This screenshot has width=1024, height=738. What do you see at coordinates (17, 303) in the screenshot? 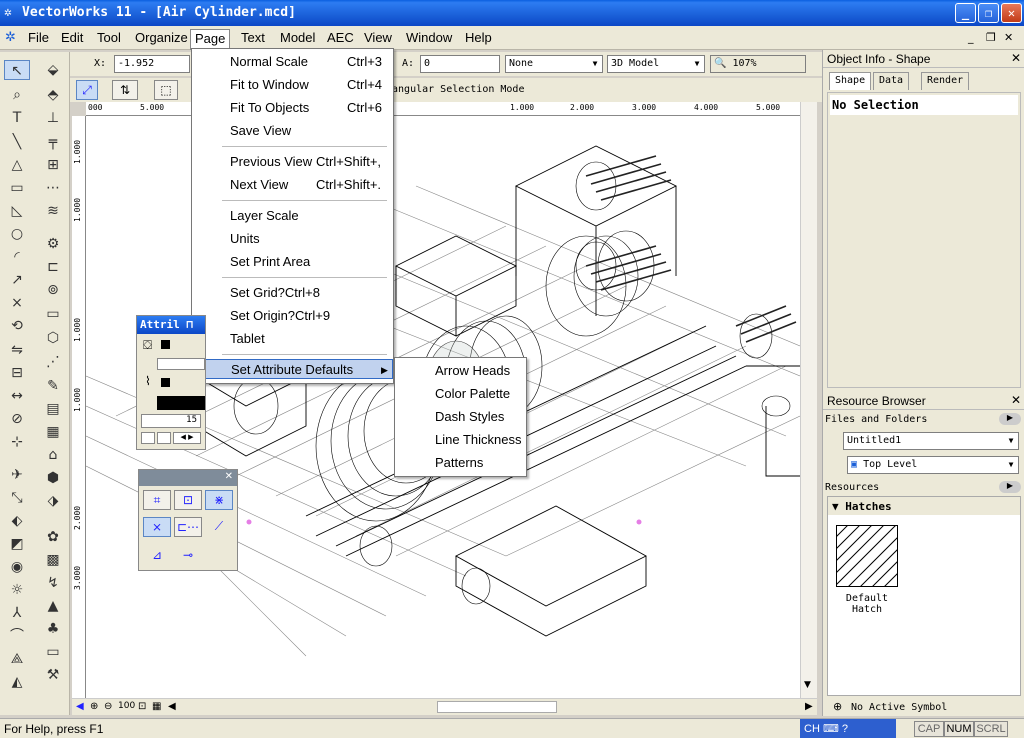
I see `cross-tool-icon: ×` at bounding box center [17, 303].